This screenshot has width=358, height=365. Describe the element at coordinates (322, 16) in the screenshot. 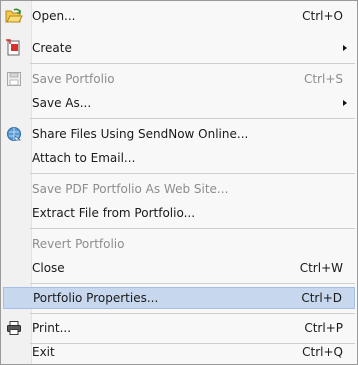

I see `menu-item-shortcut: Ctrl+O` at that location.